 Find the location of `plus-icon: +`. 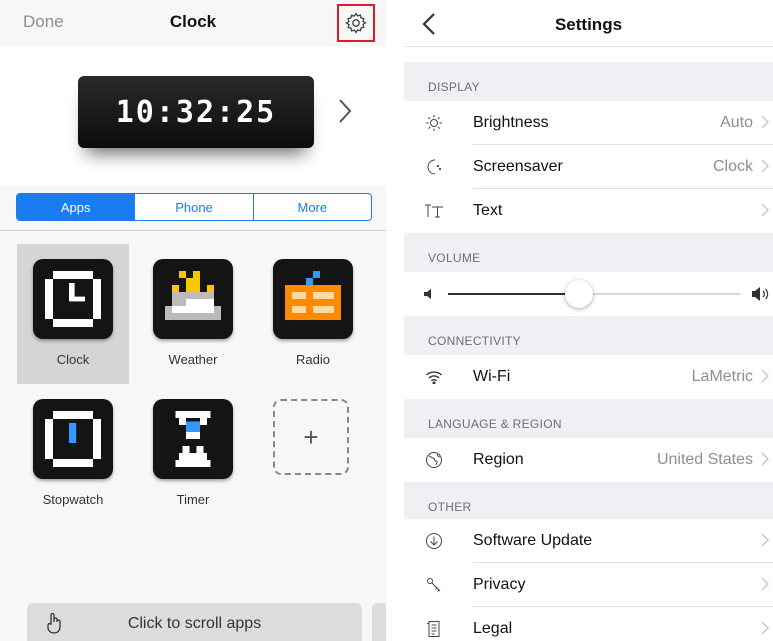

plus-icon: + is located at coordinates (311, 437).